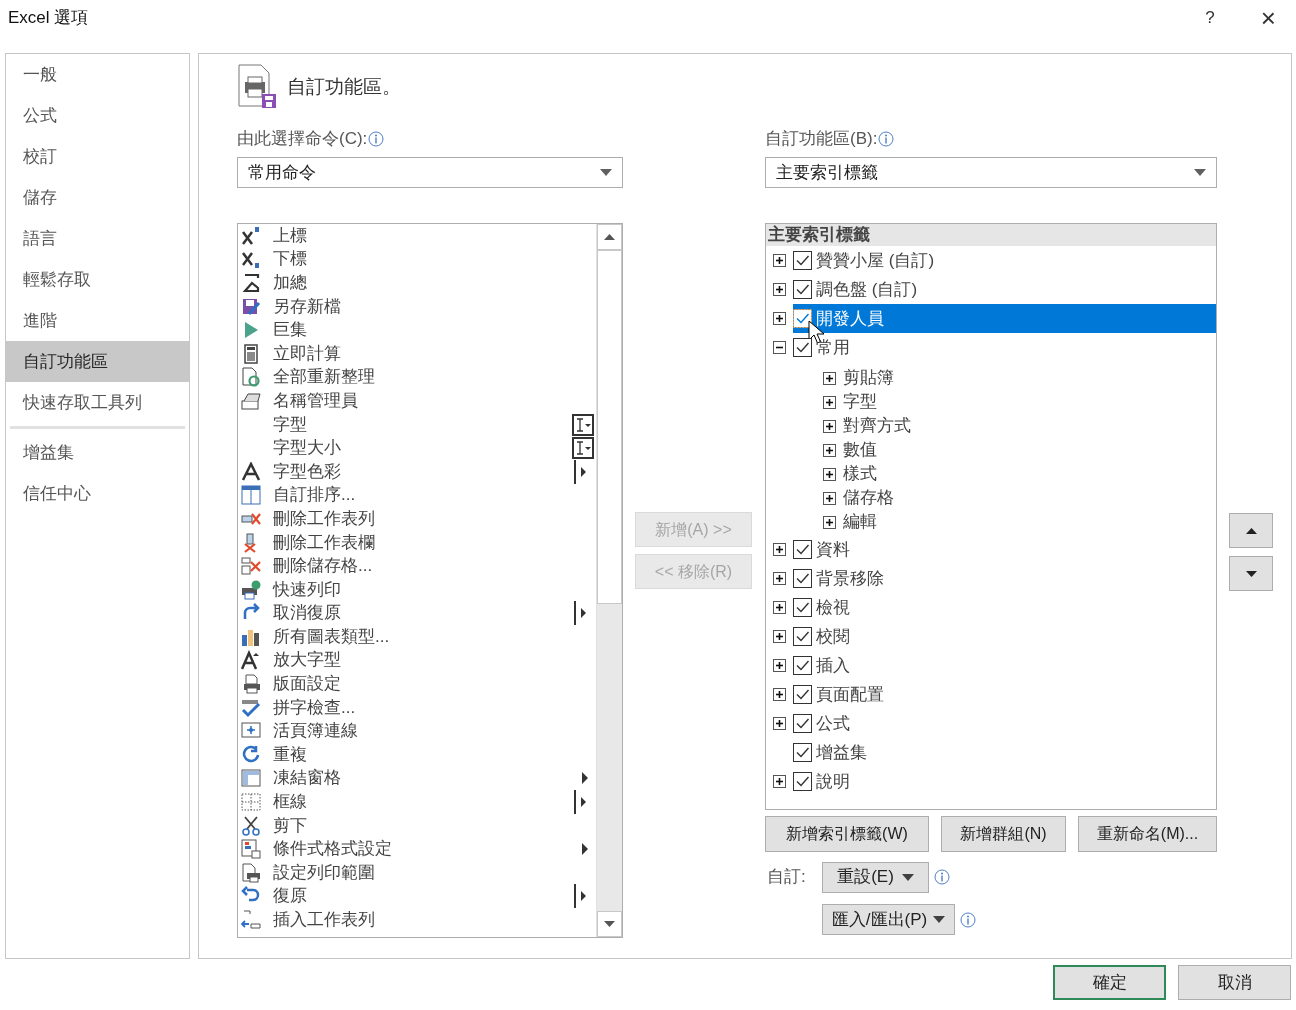 The image size is (1296, 1010). I want to click on tree-item: 贊贊小屋 (自訂), so click(1004, 260).